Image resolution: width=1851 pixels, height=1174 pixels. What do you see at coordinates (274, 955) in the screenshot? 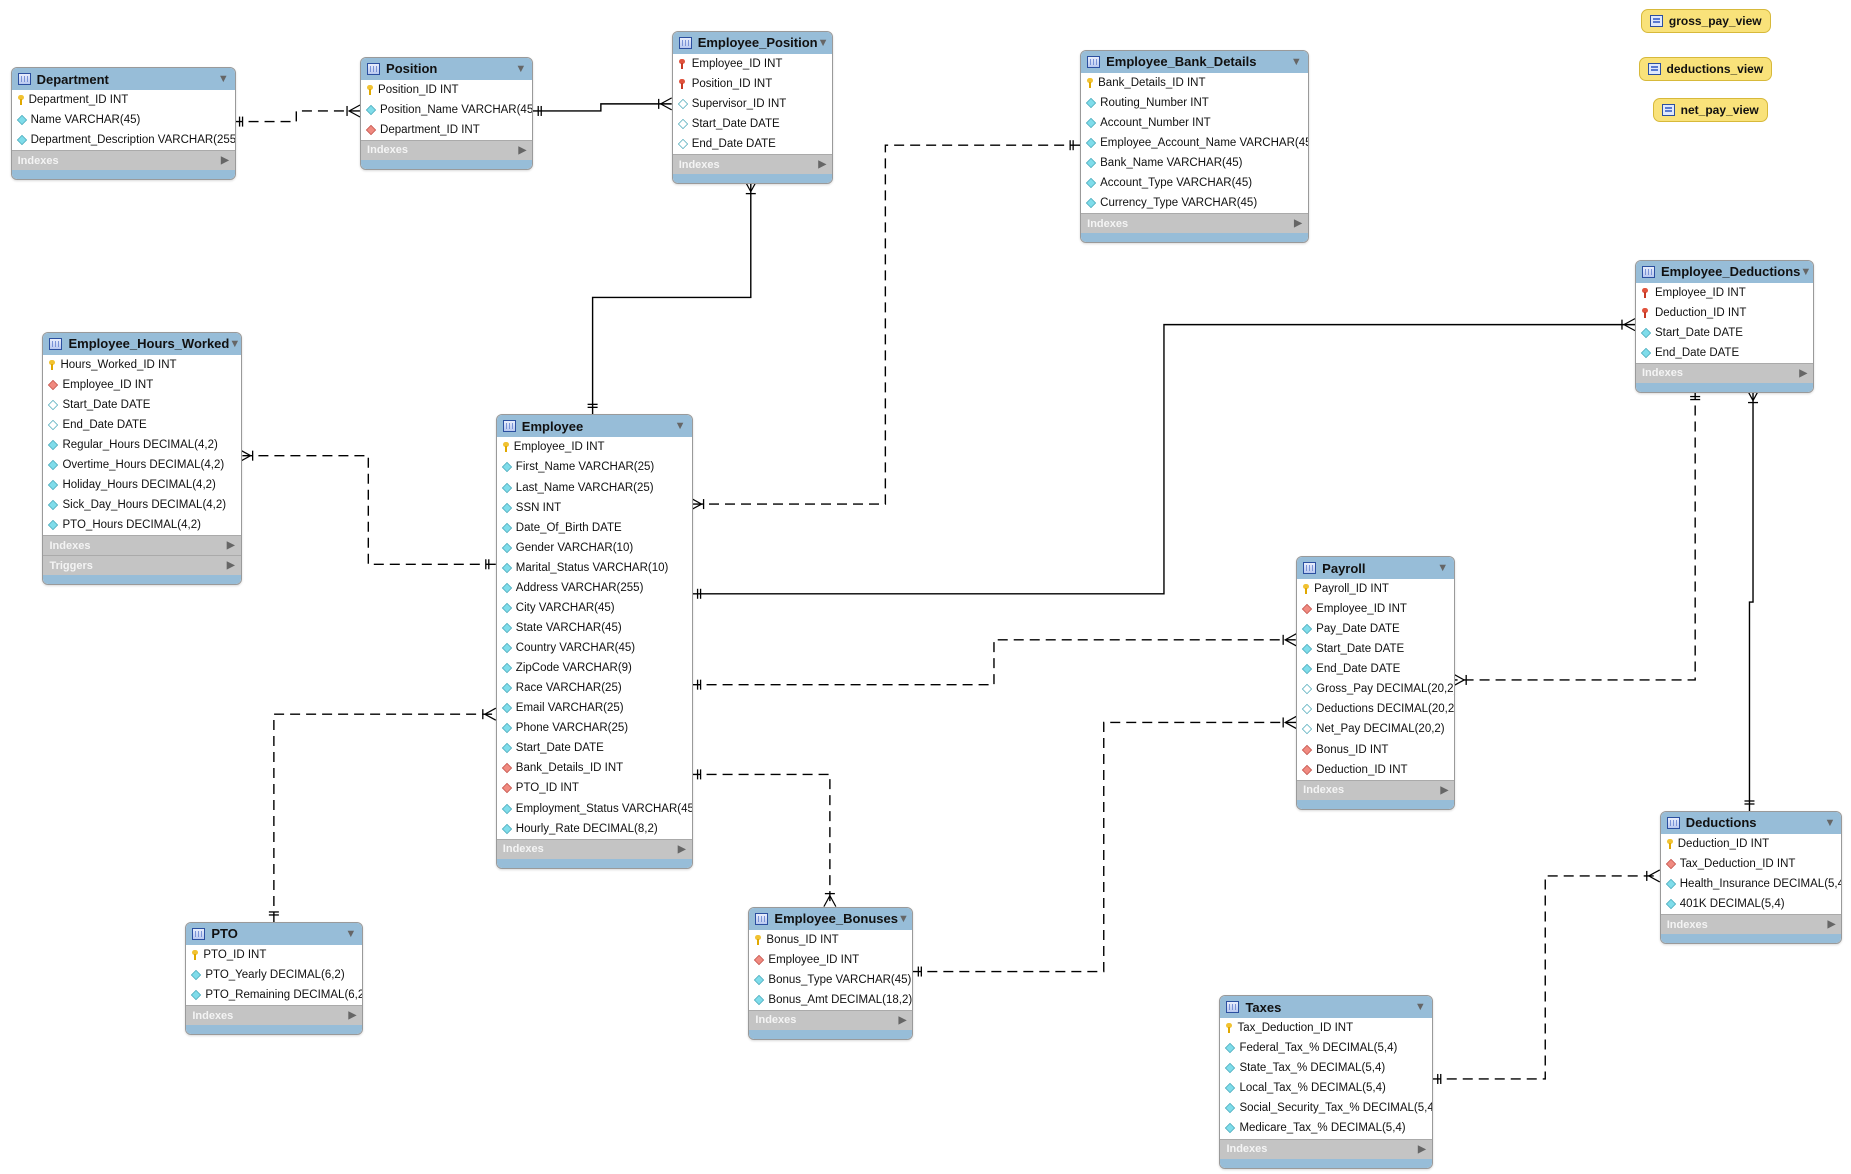
I see `column-row: PTO_ID INT` at bounding box center [274, 955].